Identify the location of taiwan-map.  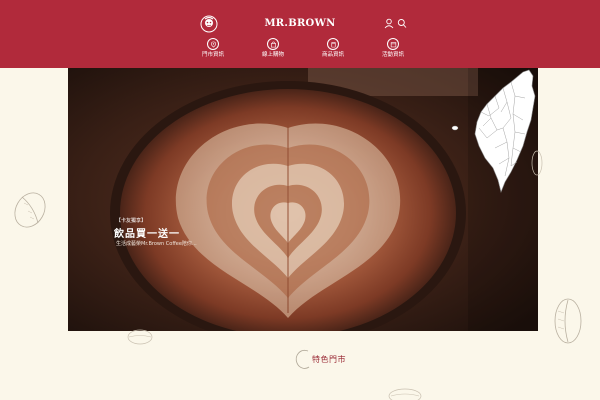
(504, 132).